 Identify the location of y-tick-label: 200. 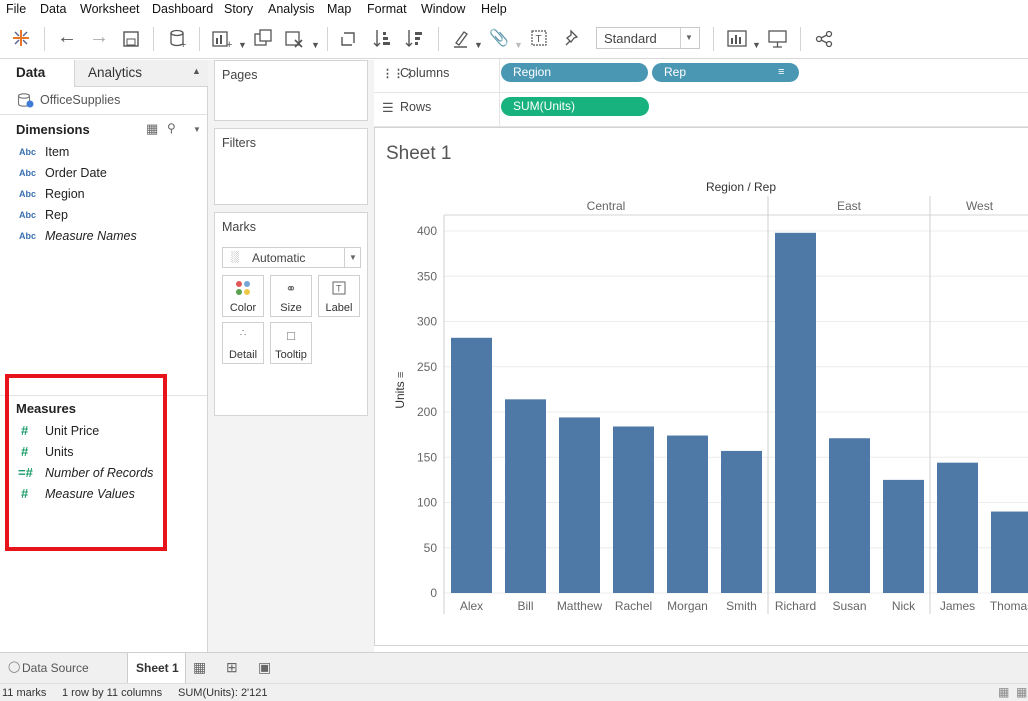
(427, 412).